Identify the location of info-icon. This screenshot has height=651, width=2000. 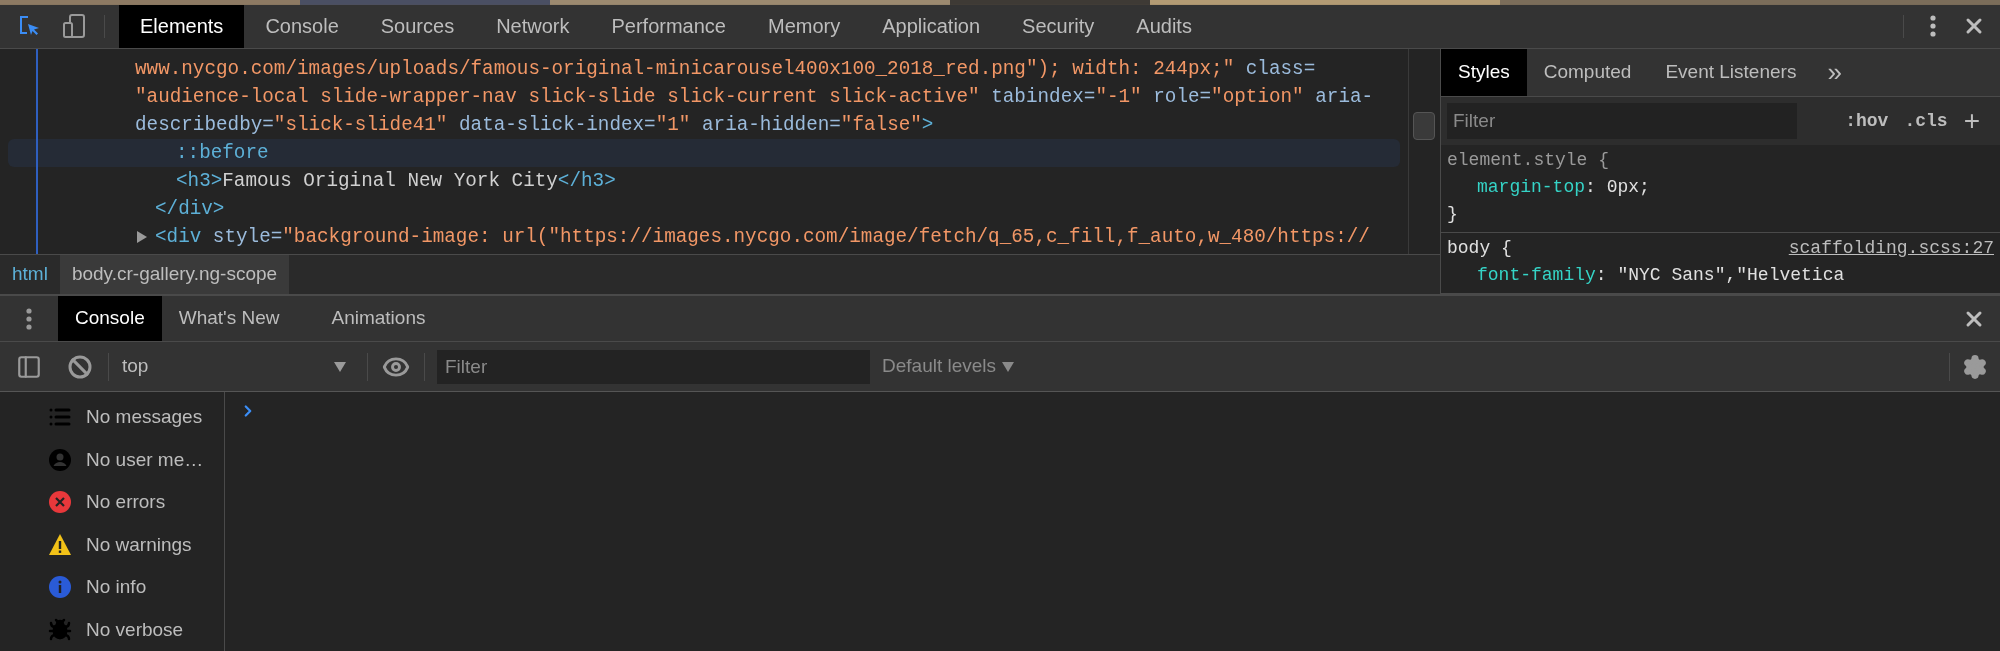
(60, 587).